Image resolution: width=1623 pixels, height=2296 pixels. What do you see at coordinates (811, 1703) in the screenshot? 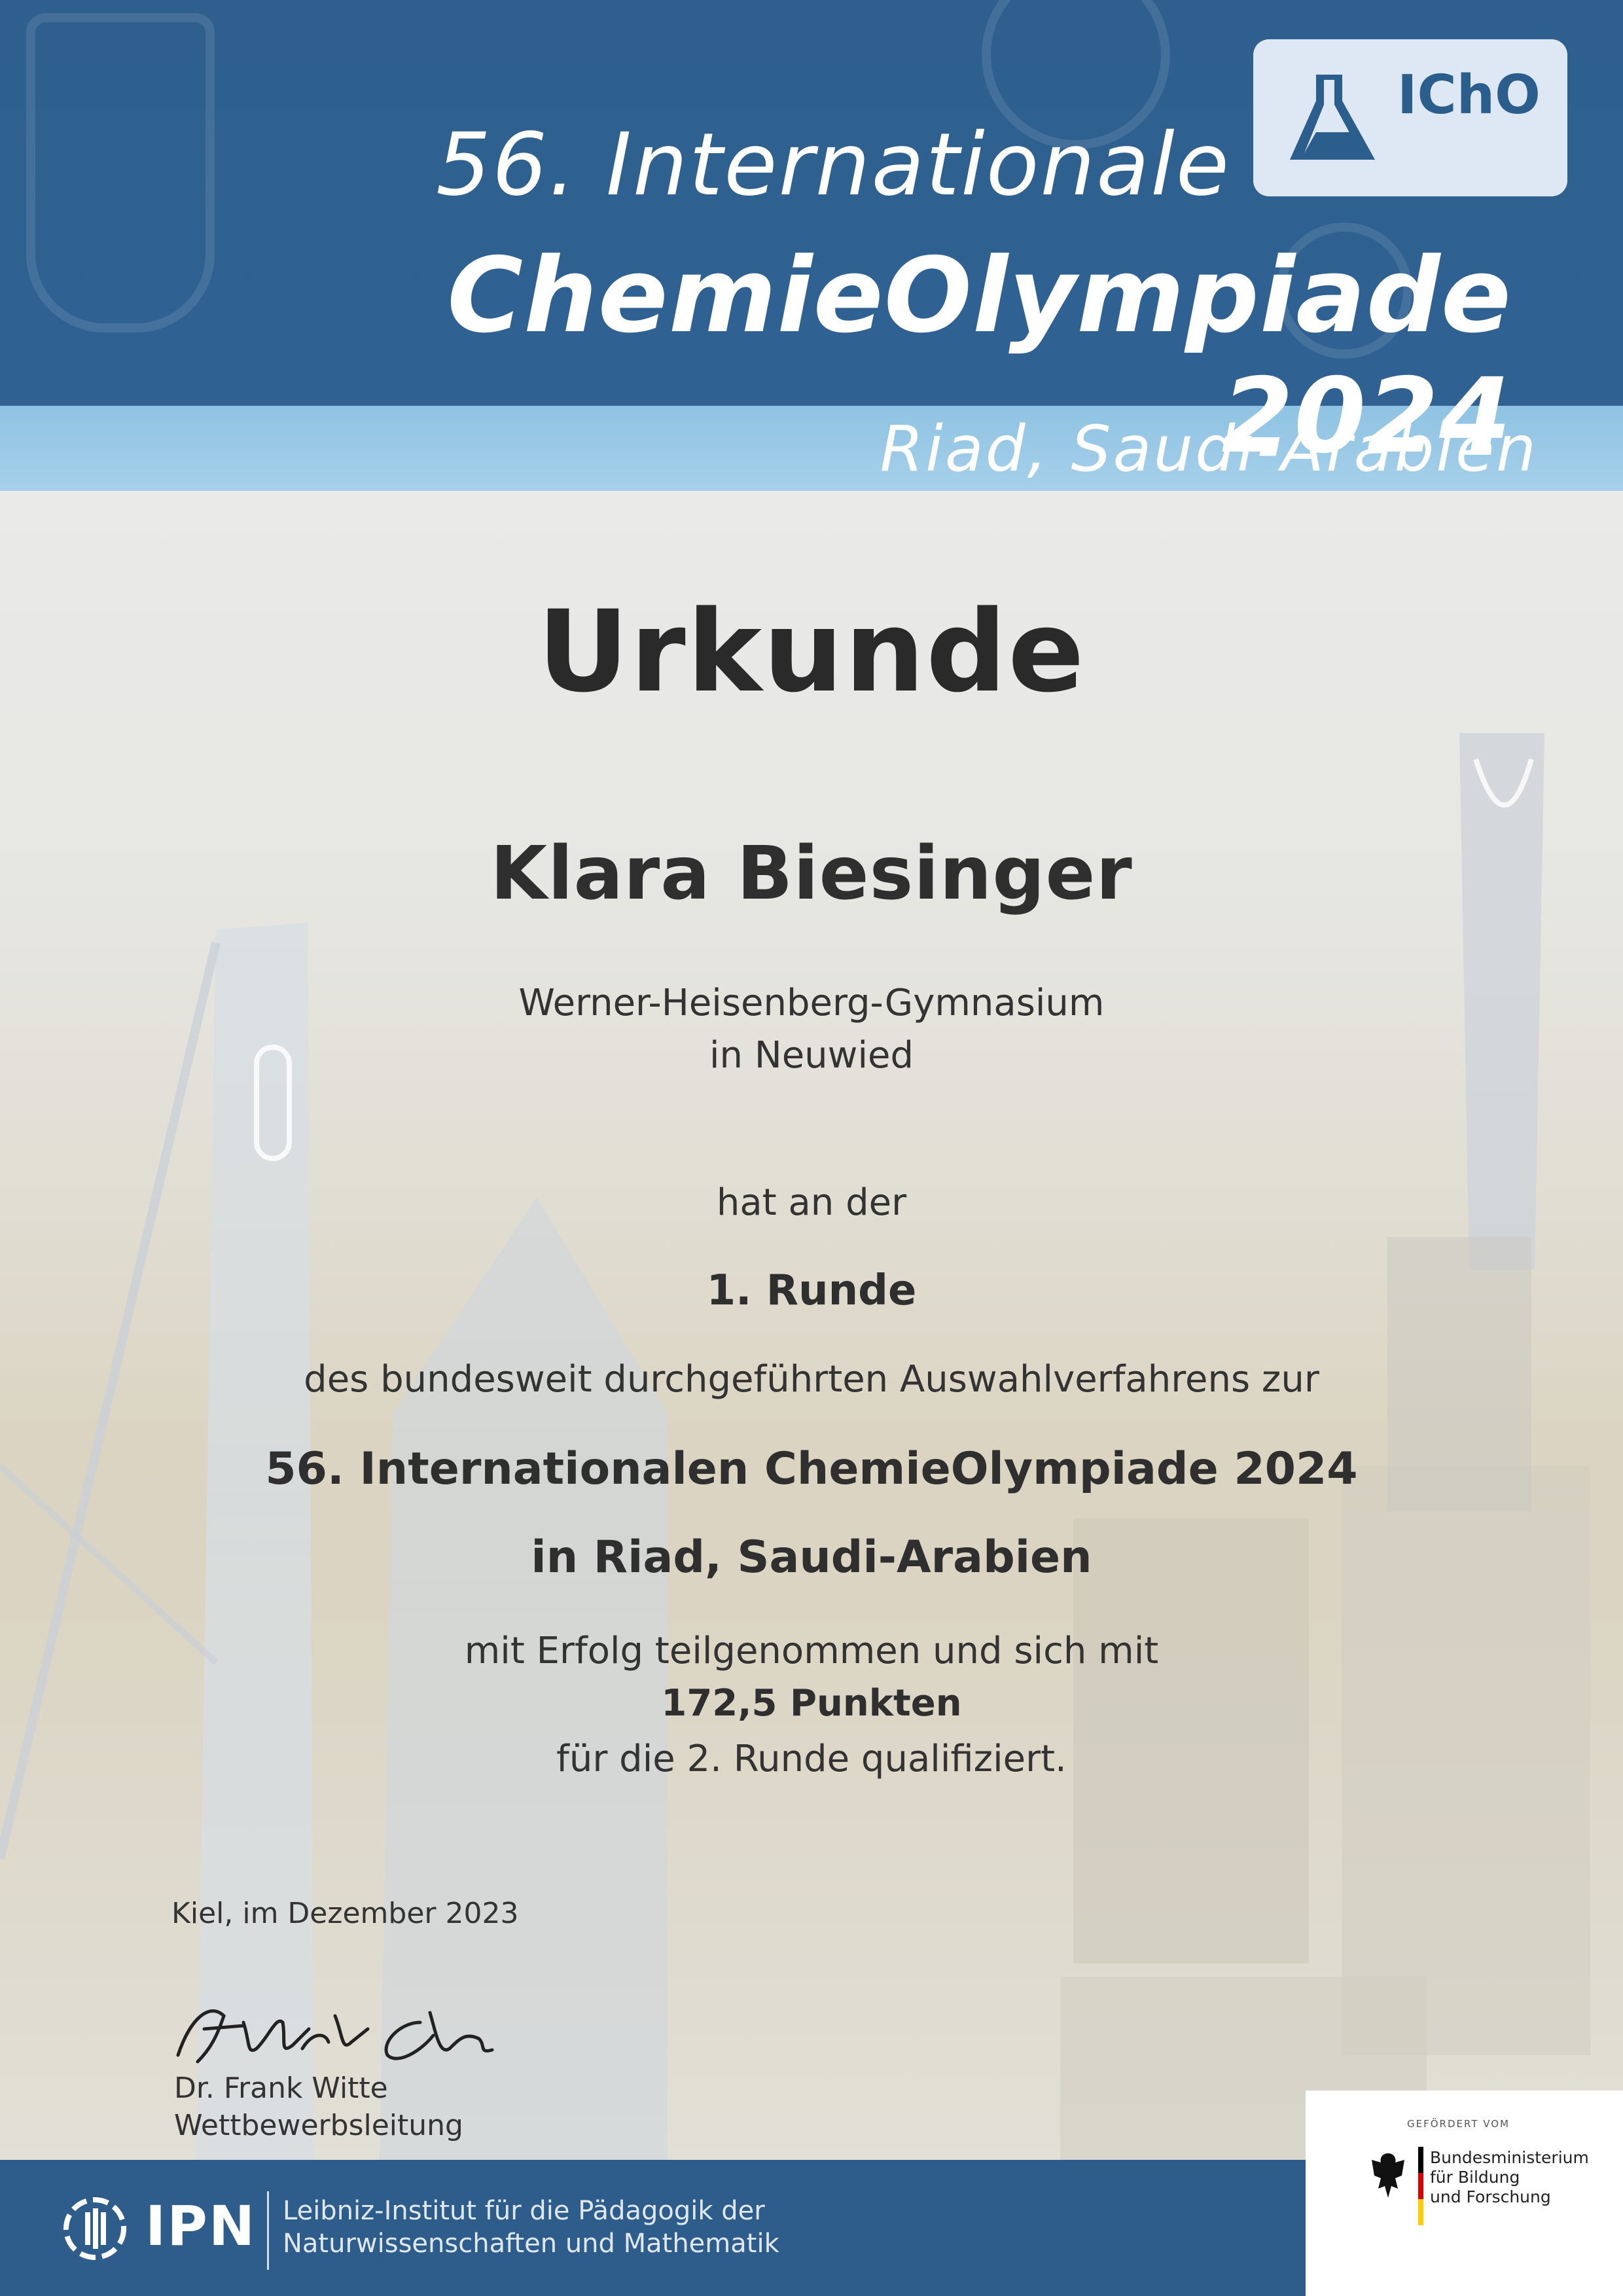
I see `result-points: 172,5 Punkten` at bounding box center [811, 1703].